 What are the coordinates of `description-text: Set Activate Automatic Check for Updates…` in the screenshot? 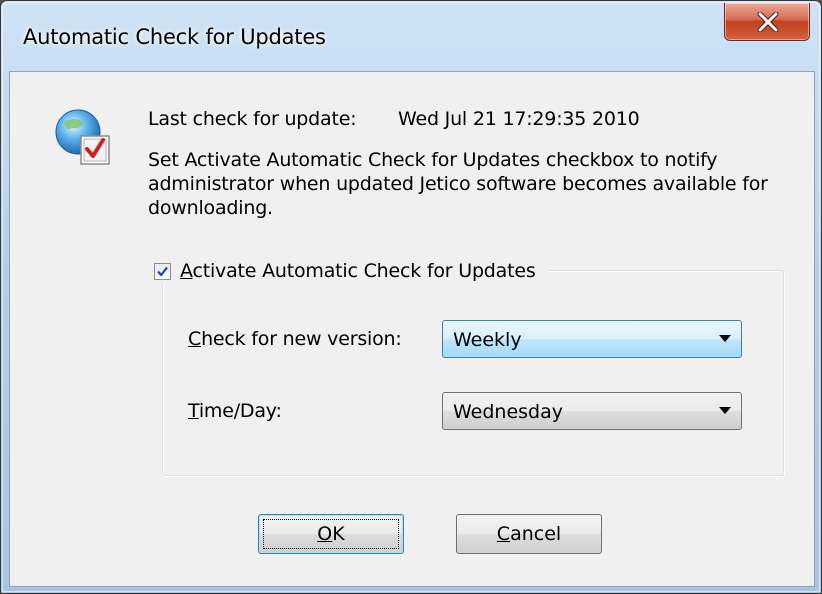 It's located at (458, 184).